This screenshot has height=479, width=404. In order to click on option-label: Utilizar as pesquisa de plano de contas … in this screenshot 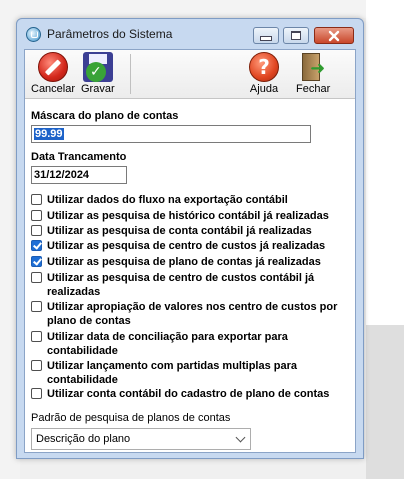, I will do `click(184, 262)`.